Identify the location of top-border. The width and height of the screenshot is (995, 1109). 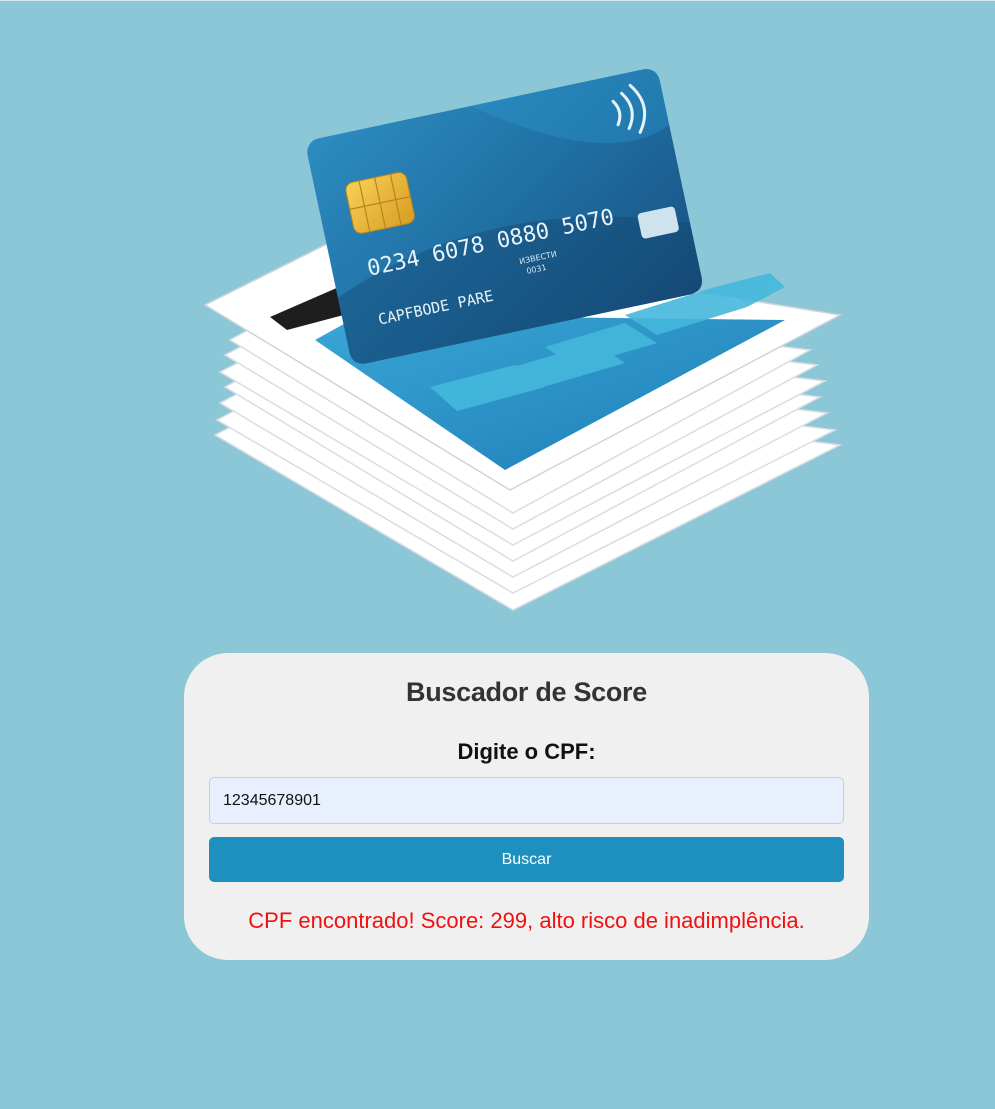
(497, 0).